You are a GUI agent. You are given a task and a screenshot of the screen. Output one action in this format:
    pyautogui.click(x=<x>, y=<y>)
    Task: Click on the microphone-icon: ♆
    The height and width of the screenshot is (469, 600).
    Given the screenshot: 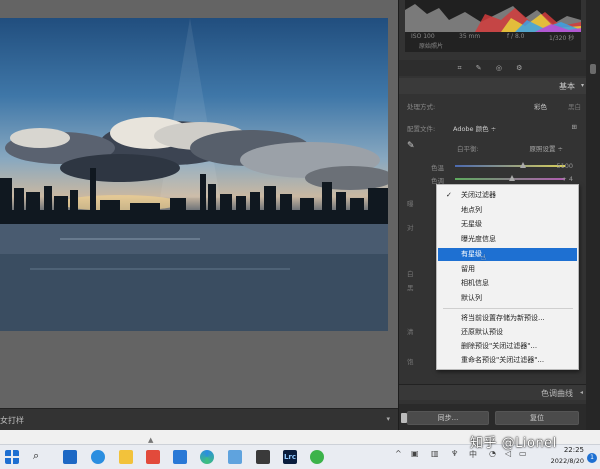 What is the action you would take?
    pyautogui.click(x=454, y=453)
    